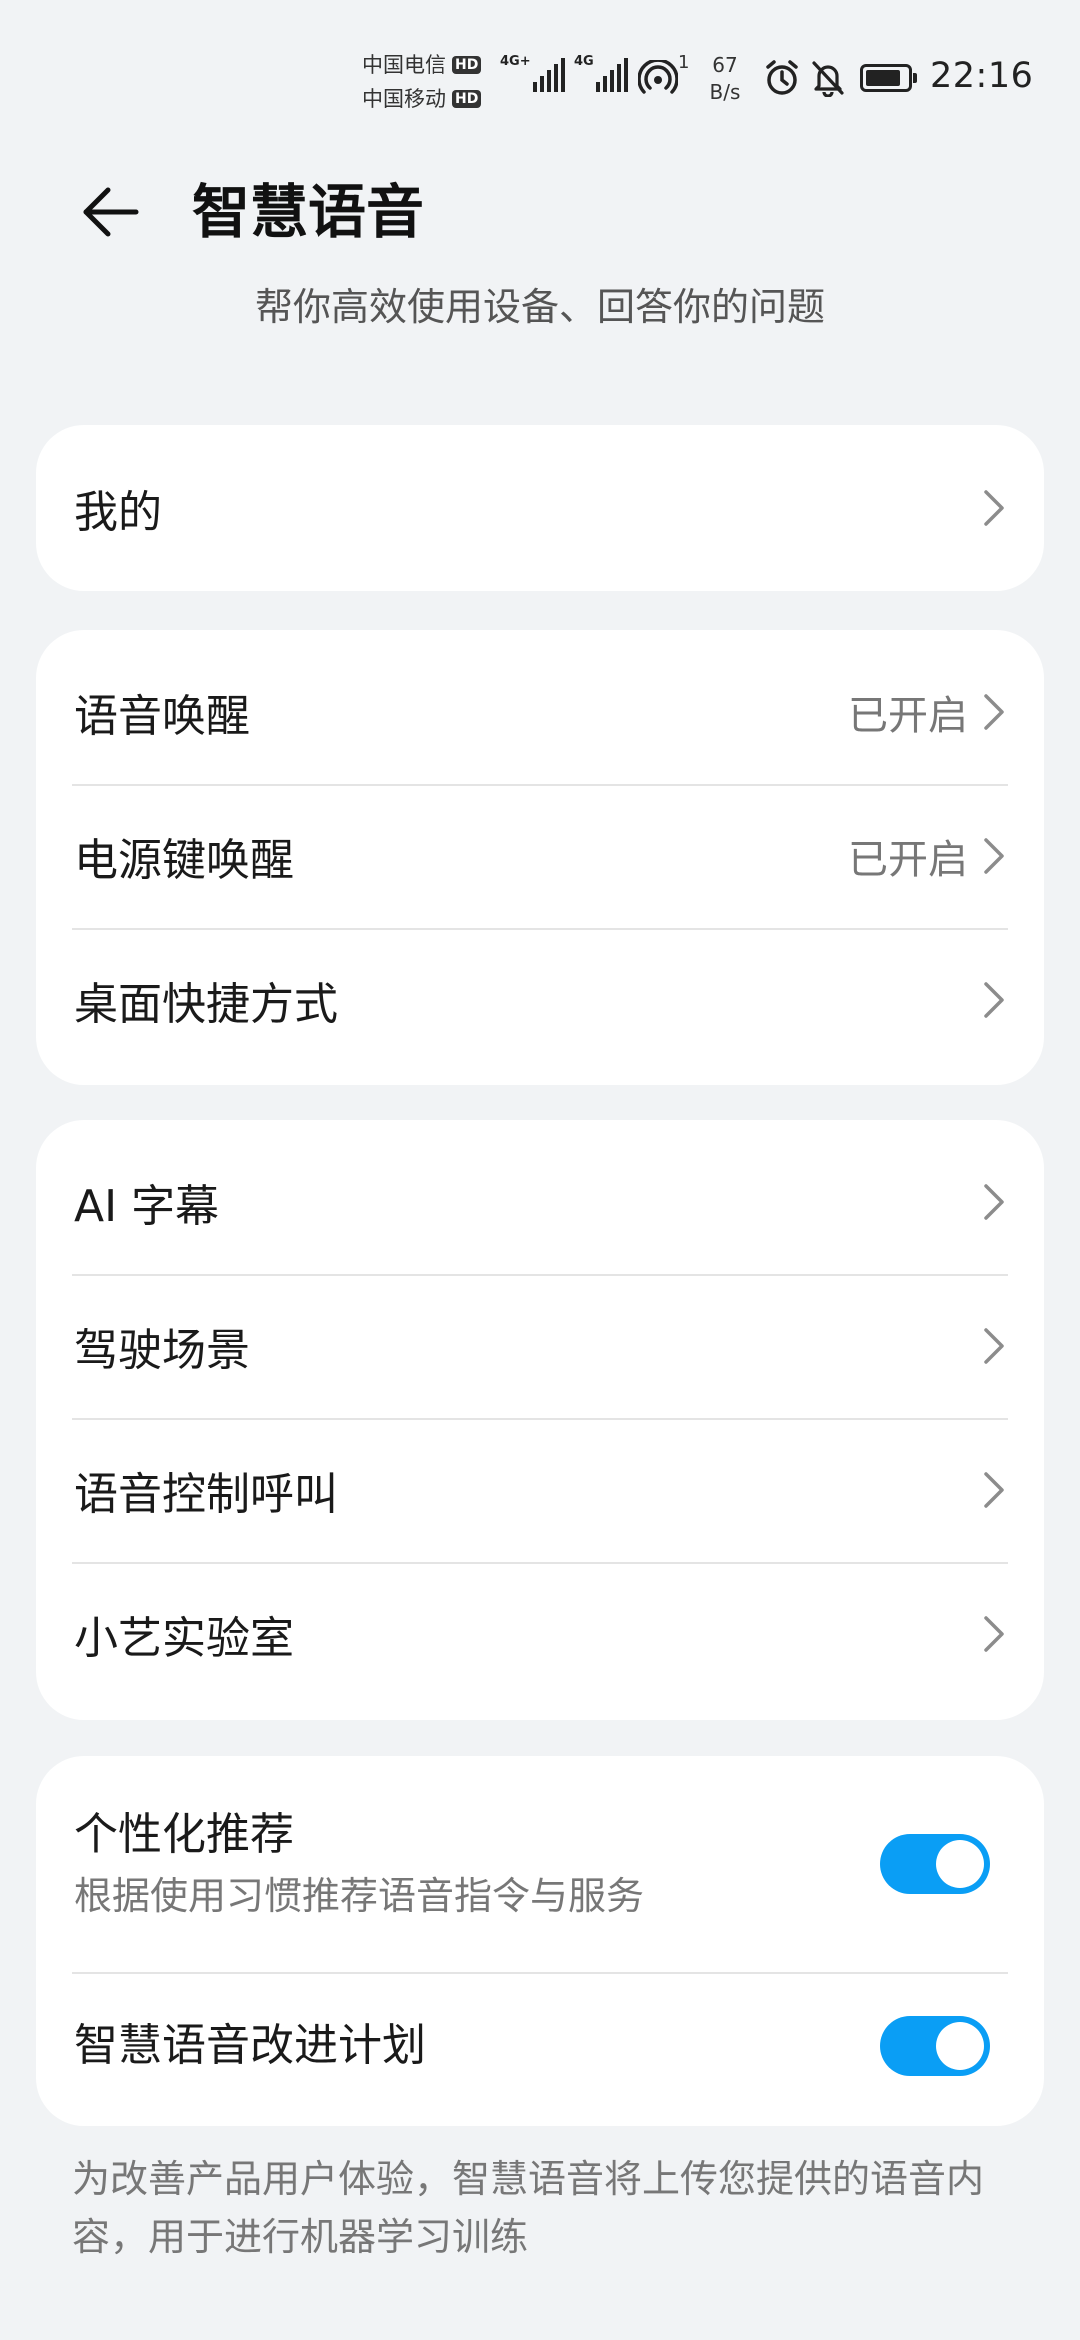  What do you see at coordinates (584, 61) in the screenshot?
I see `sim2-network-type: 4G` at bounding box center [584, 61].